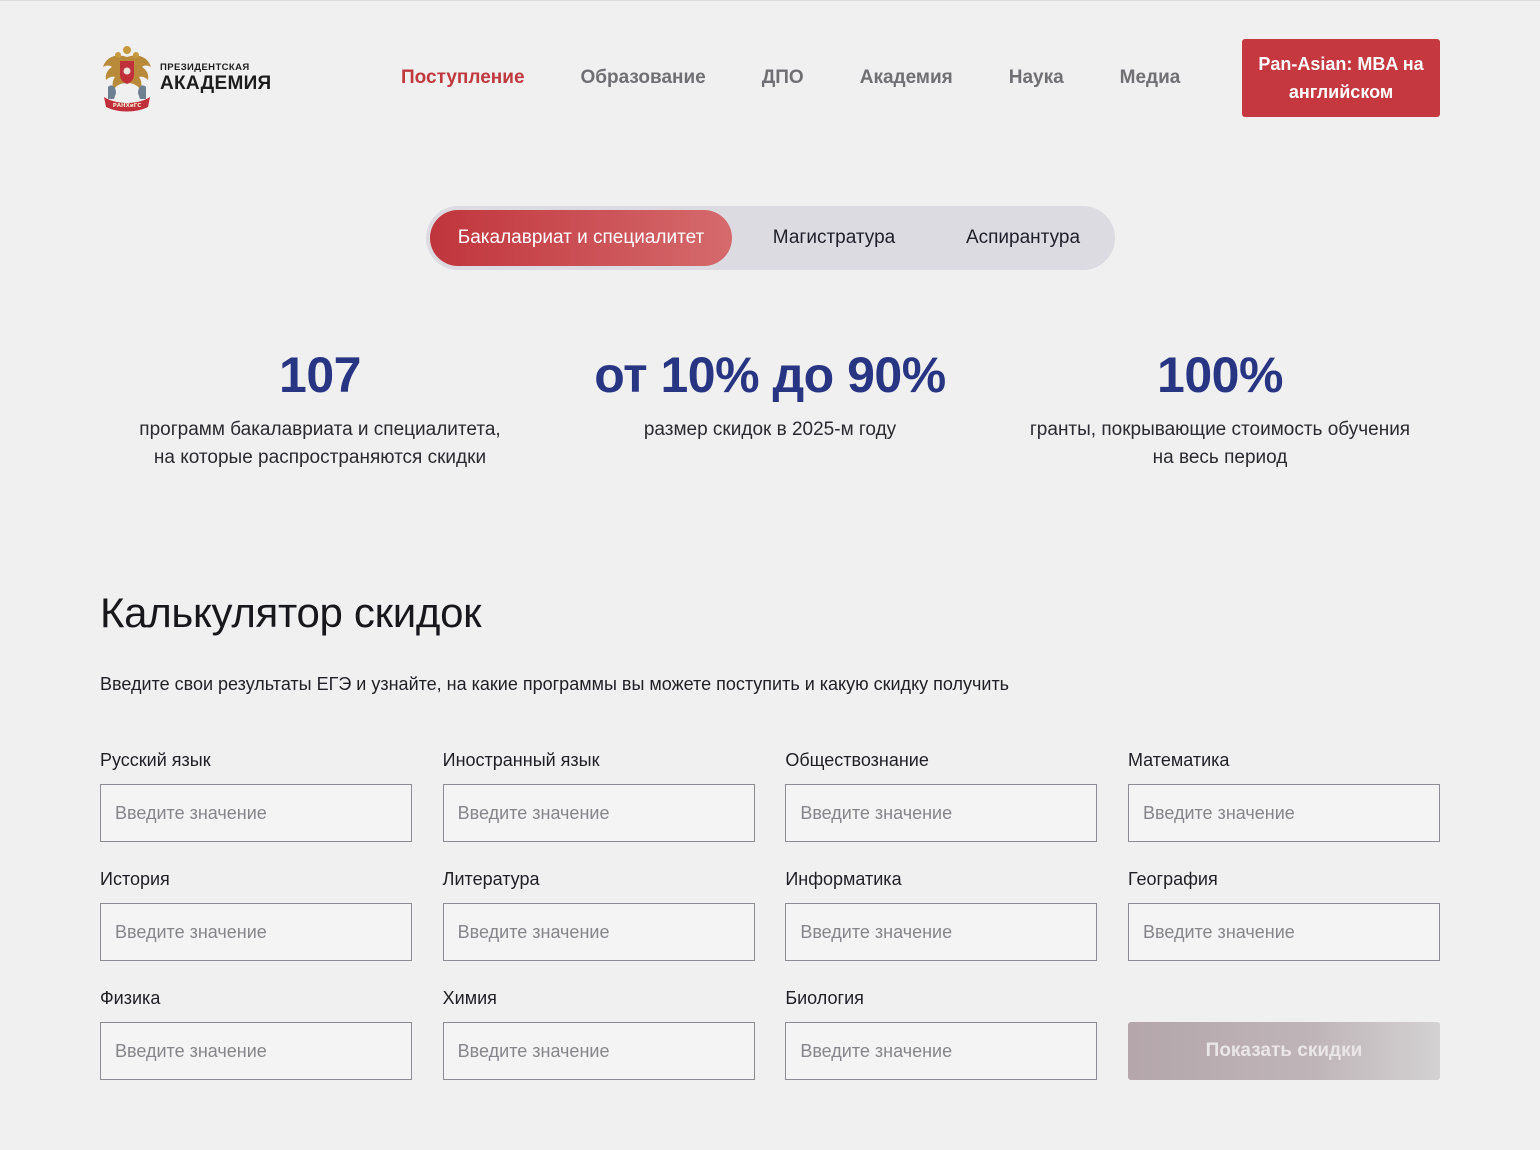  I want to click on field-label: Литература, so click(491, 879).